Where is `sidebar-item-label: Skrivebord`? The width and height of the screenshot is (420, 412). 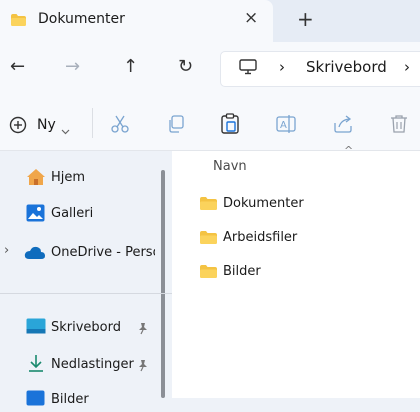
sidebar-item-label: Skrivebord is located at coordinates (86, 327).